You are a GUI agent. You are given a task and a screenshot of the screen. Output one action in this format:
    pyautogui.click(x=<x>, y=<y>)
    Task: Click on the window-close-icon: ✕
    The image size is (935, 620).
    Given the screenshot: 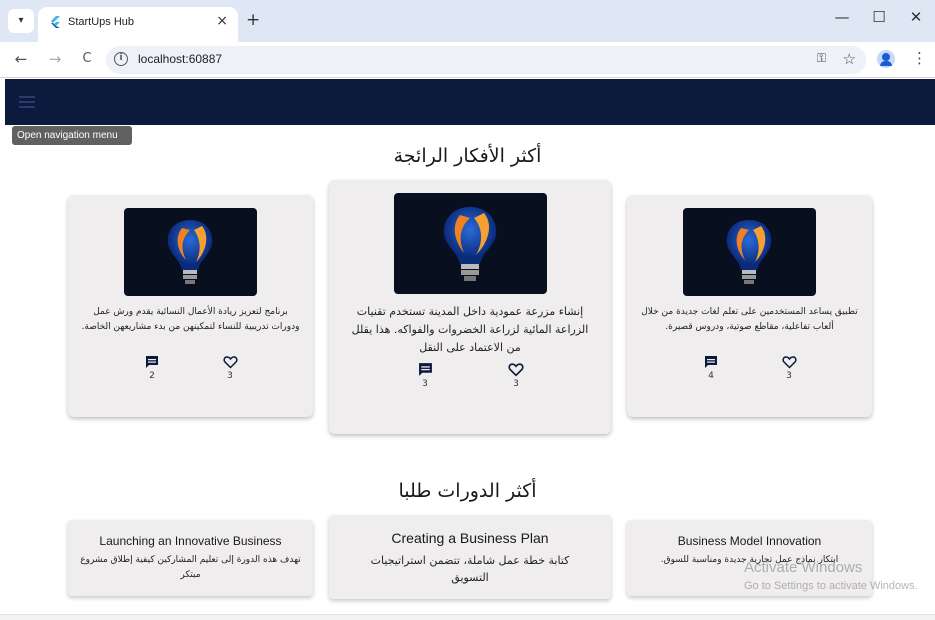 What is the action you would take?
    pyautogui.click(x=916, y=17)
    